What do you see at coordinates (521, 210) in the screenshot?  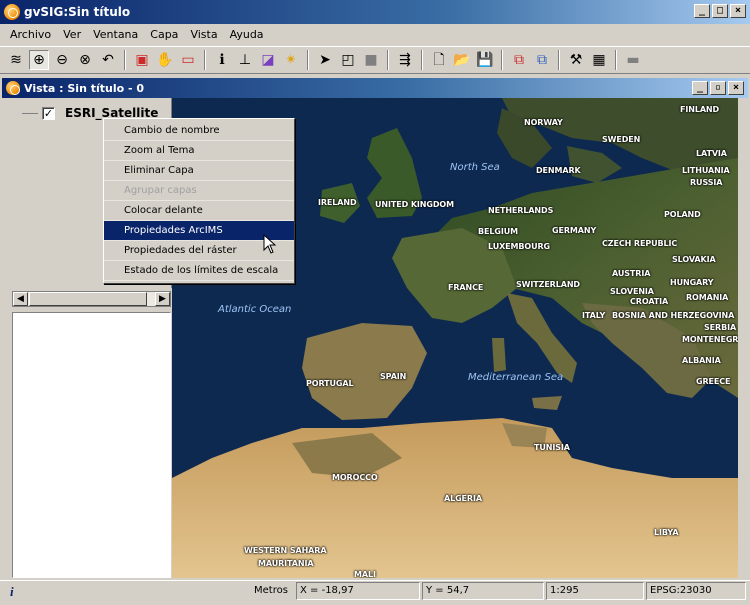 I see `country-label: NETHERLANDS` at bounding box center [521, 210].